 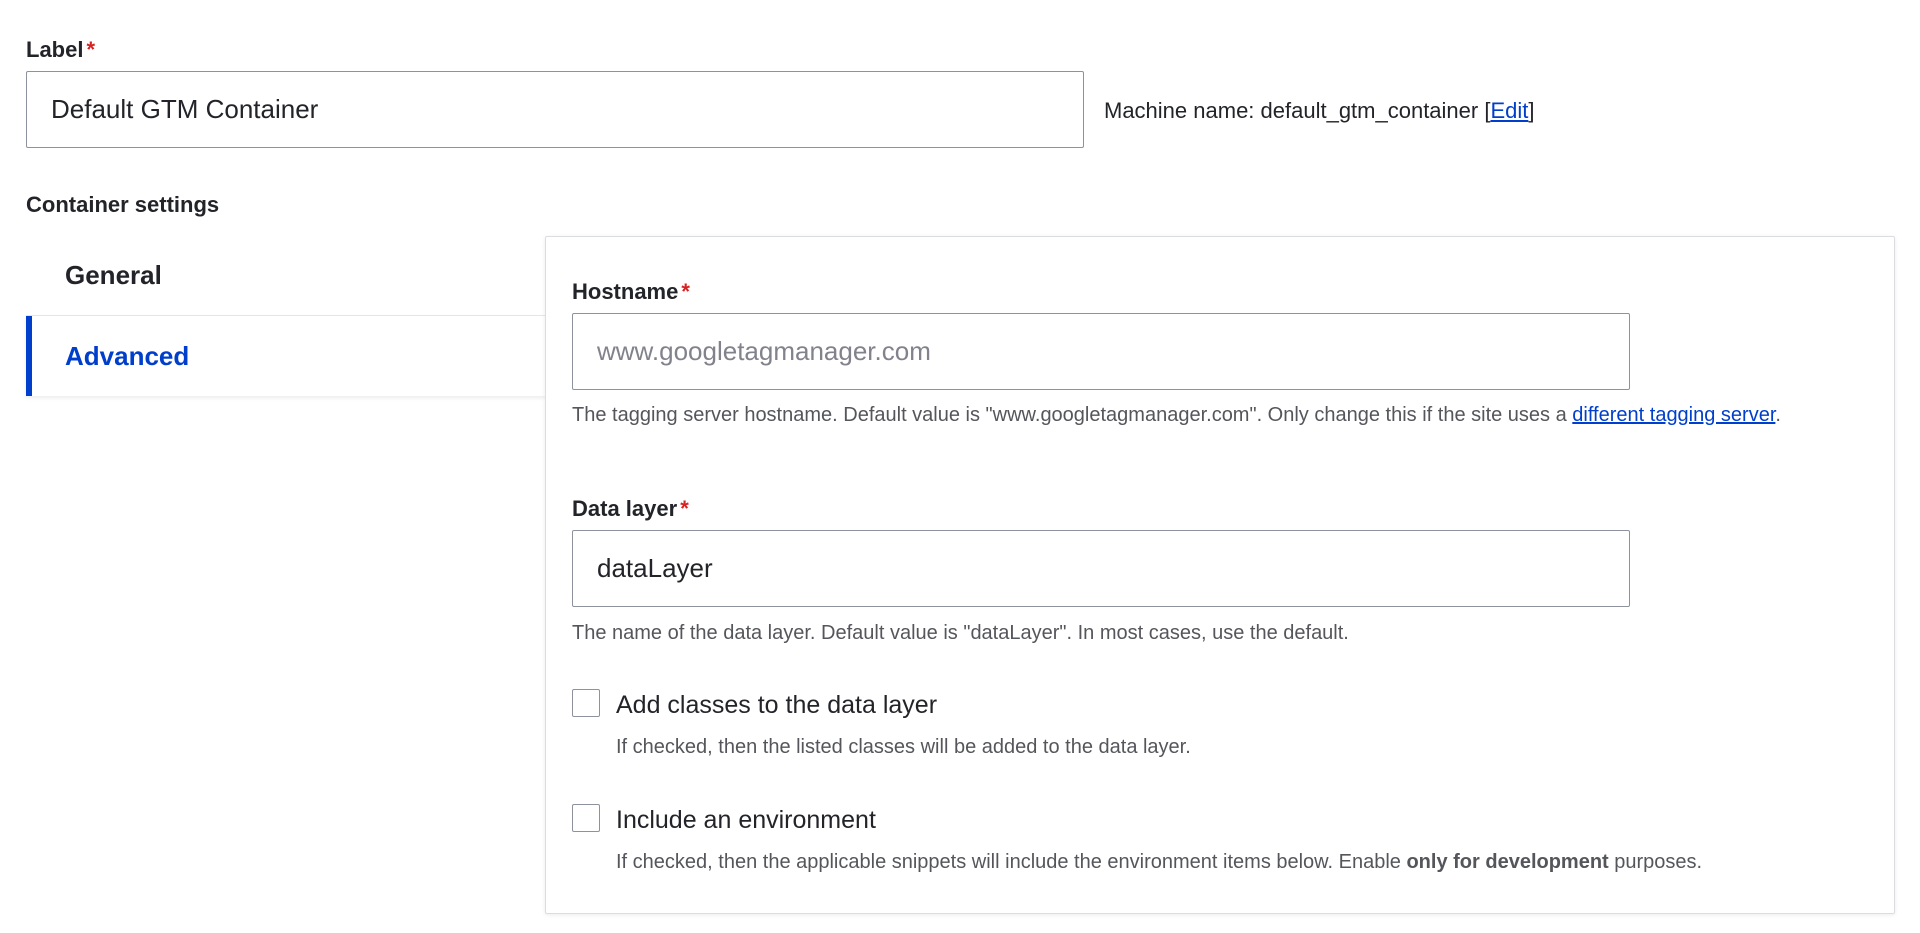 What do you see at coordinates (586, 818) in the screenshot?
I see `include-environment-checkbox` at bounding box center [586, 818].